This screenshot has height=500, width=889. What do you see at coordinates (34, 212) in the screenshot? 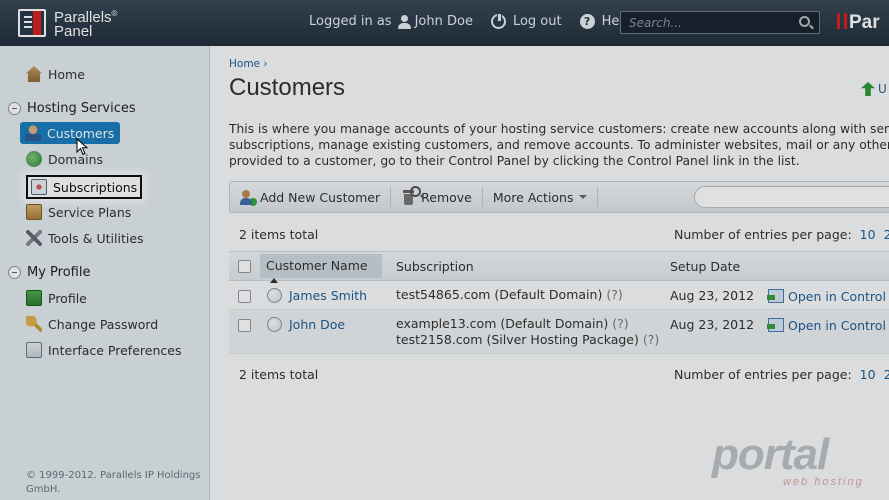
I see `service-plans-icon` at bounding box center [34, 212].